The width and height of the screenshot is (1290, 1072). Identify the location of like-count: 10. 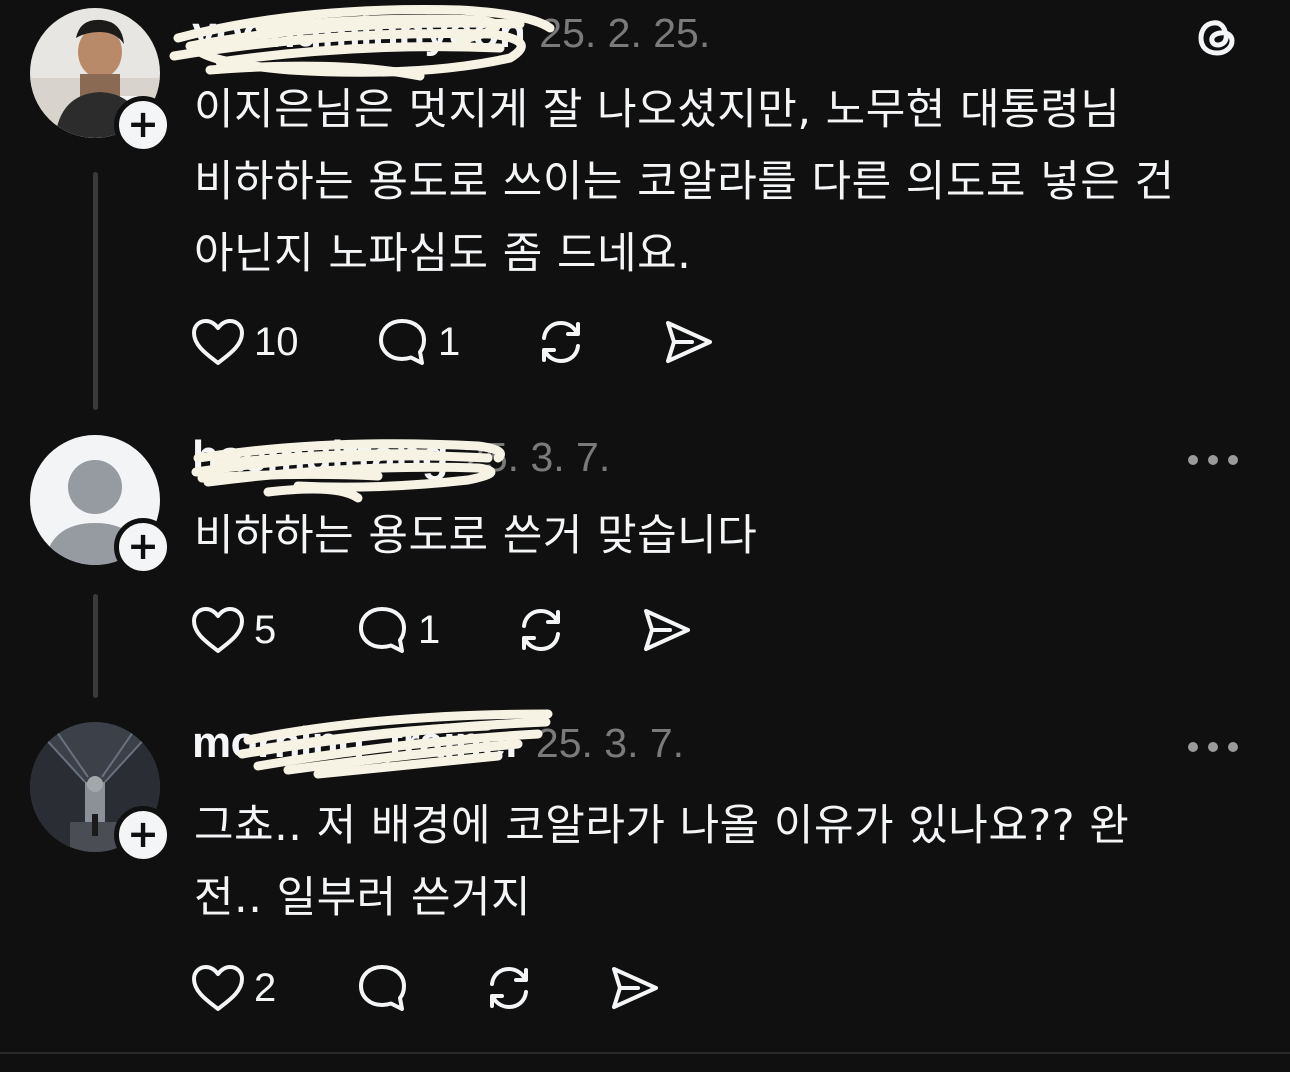
(276, 341).